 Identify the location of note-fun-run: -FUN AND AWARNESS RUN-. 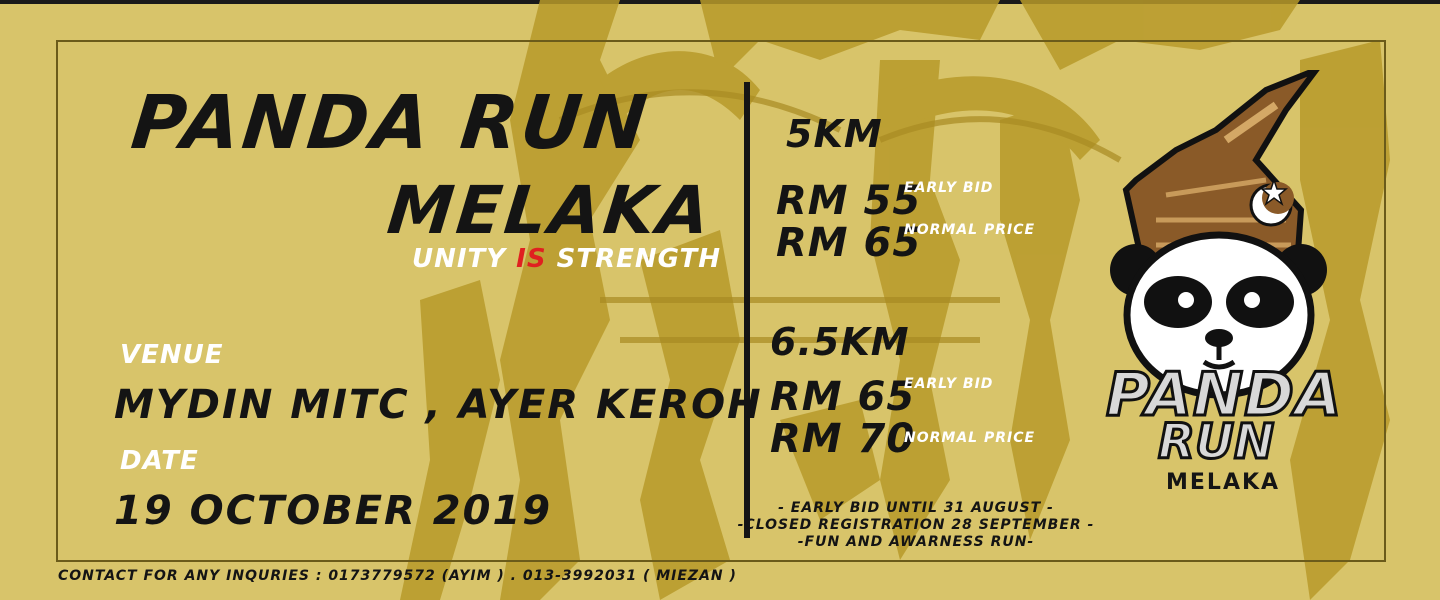
(916, 542).